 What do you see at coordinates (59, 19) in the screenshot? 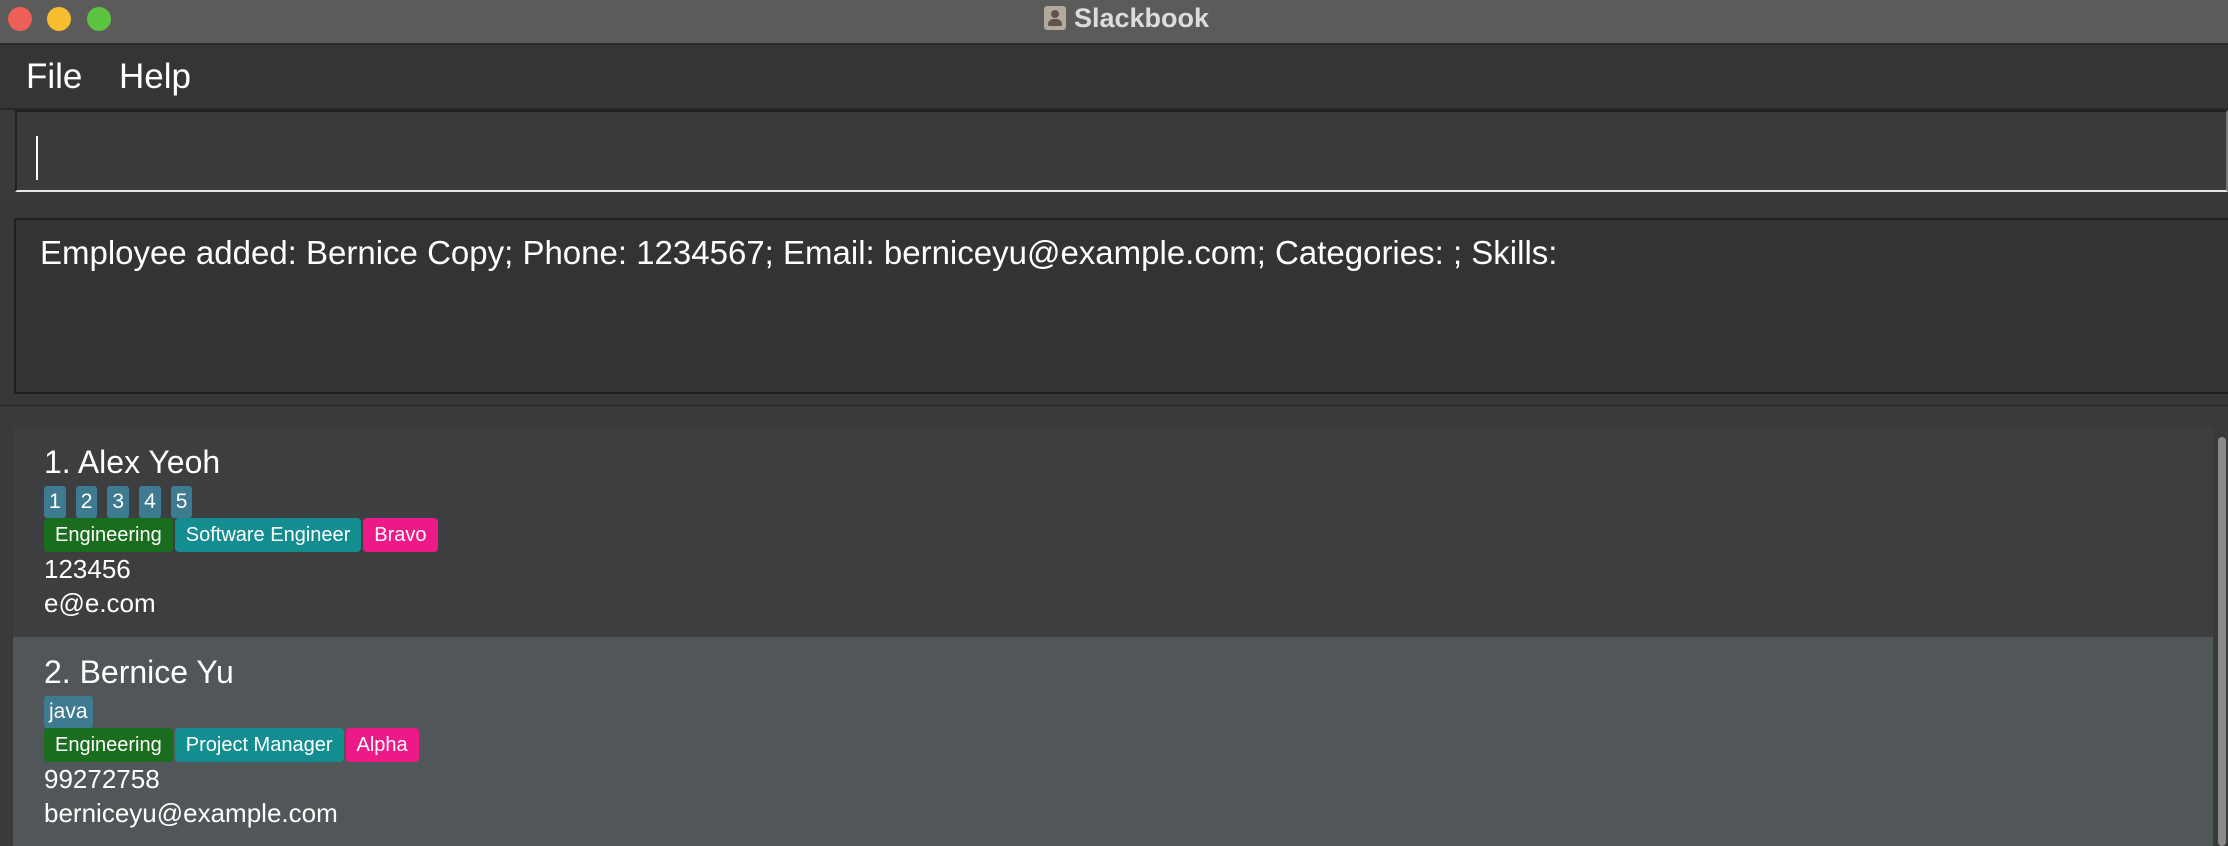
I see `minimize-window-button` at bounding box center [59, 19].